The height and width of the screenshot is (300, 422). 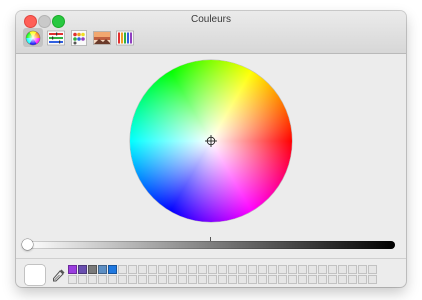 I want to click on tab-color-wheel, so click(x=33, y=37).